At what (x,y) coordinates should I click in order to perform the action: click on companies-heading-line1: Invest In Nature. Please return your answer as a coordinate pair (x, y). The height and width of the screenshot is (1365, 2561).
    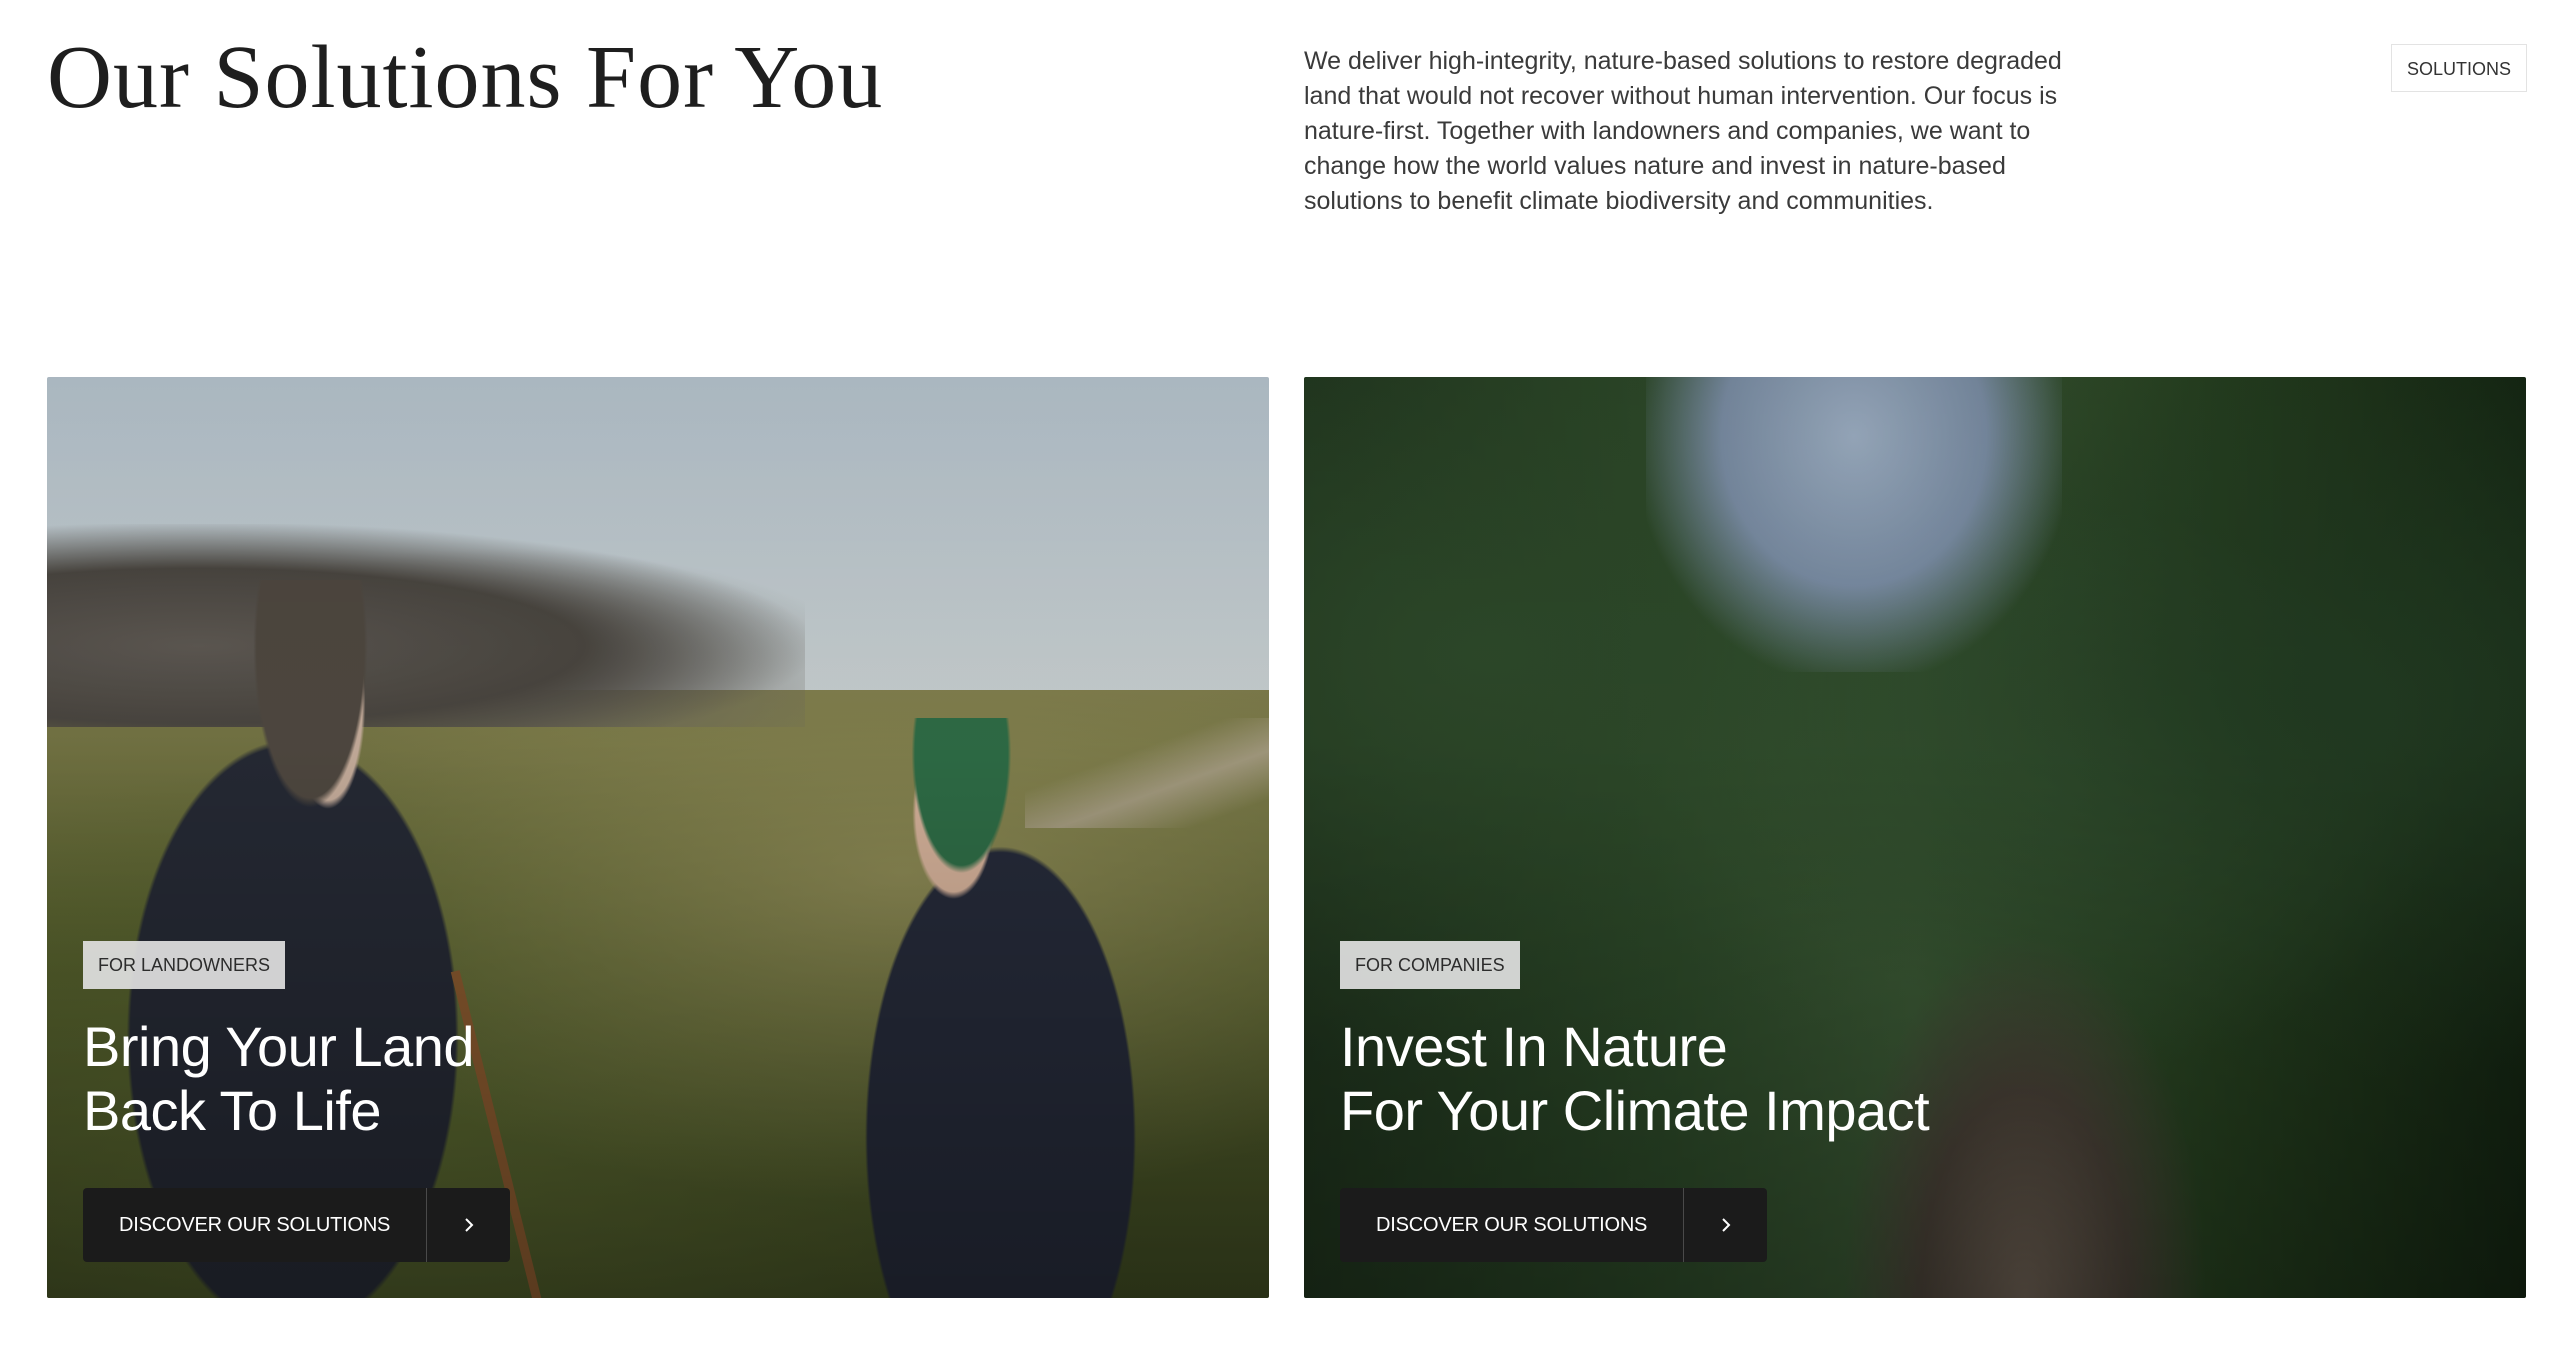
    Looking at the image, I should click on (1534, 1046).